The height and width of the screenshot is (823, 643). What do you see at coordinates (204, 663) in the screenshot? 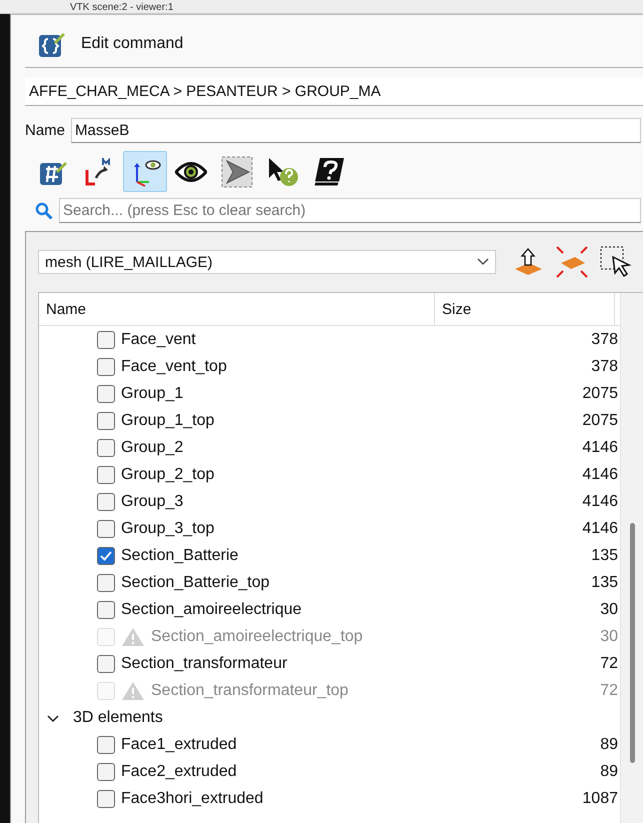
I see `item-label: Section_transformateur` at bounding box center [204, 663].